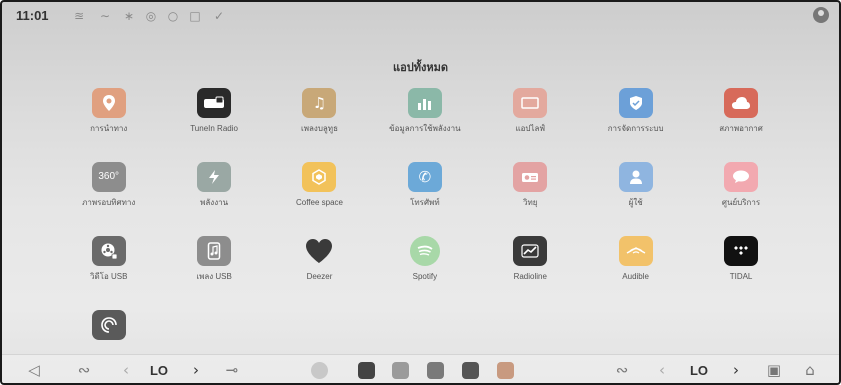 This screenshot has height=385, width=841. I want to click on app-deezer: Deezer, so click(319, 273).